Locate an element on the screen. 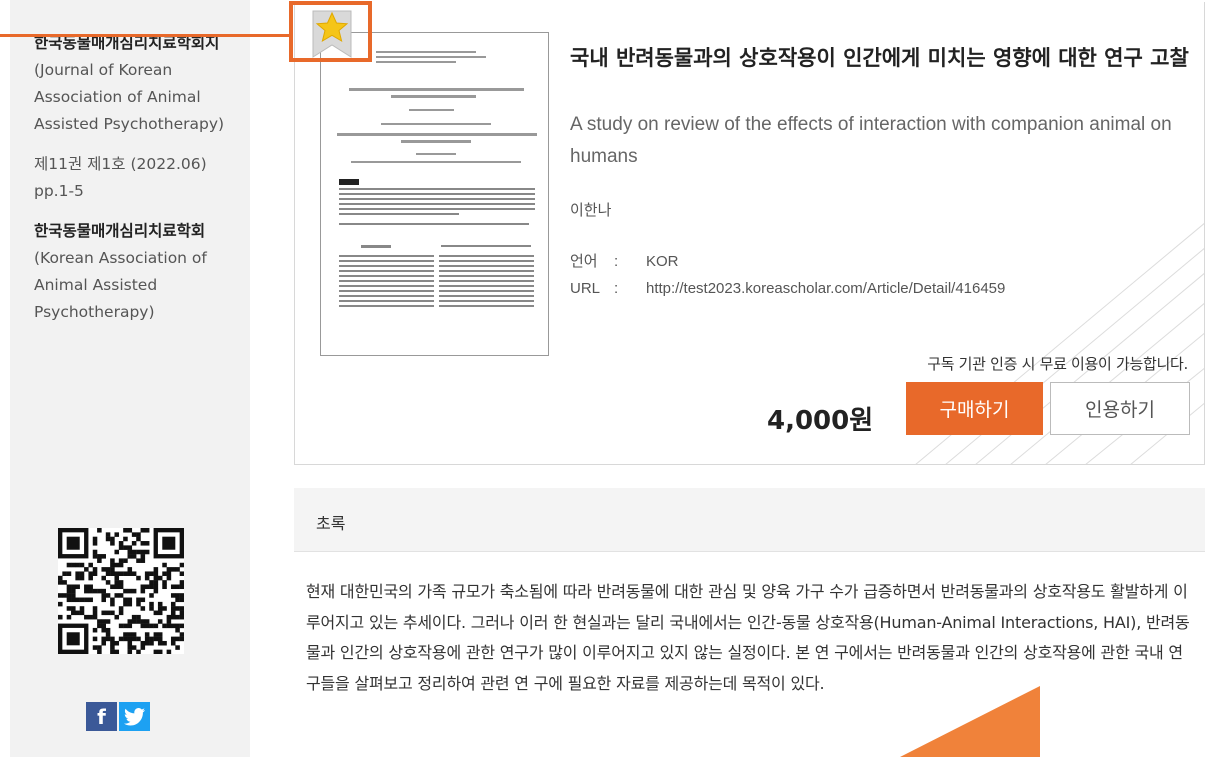 The height and width of the screenshot is (757, 1217). subscription-notice: 구독 기관 인증 시 무료 이용이 가능합니다. is located at coordinates (1057, 364).